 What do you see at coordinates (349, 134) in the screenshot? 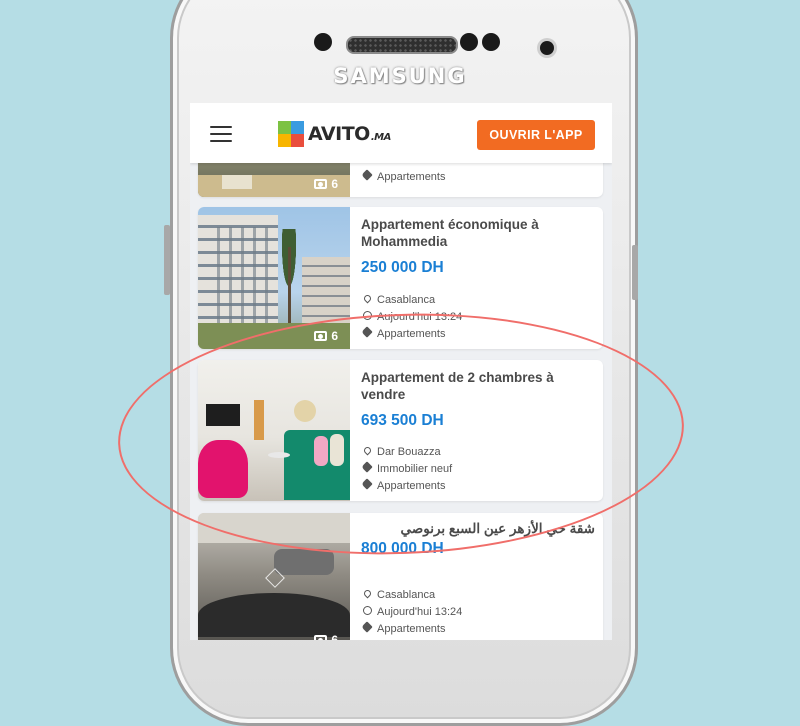
I see `logo-text: AVITO.MA` at bounding box center [349, 134].